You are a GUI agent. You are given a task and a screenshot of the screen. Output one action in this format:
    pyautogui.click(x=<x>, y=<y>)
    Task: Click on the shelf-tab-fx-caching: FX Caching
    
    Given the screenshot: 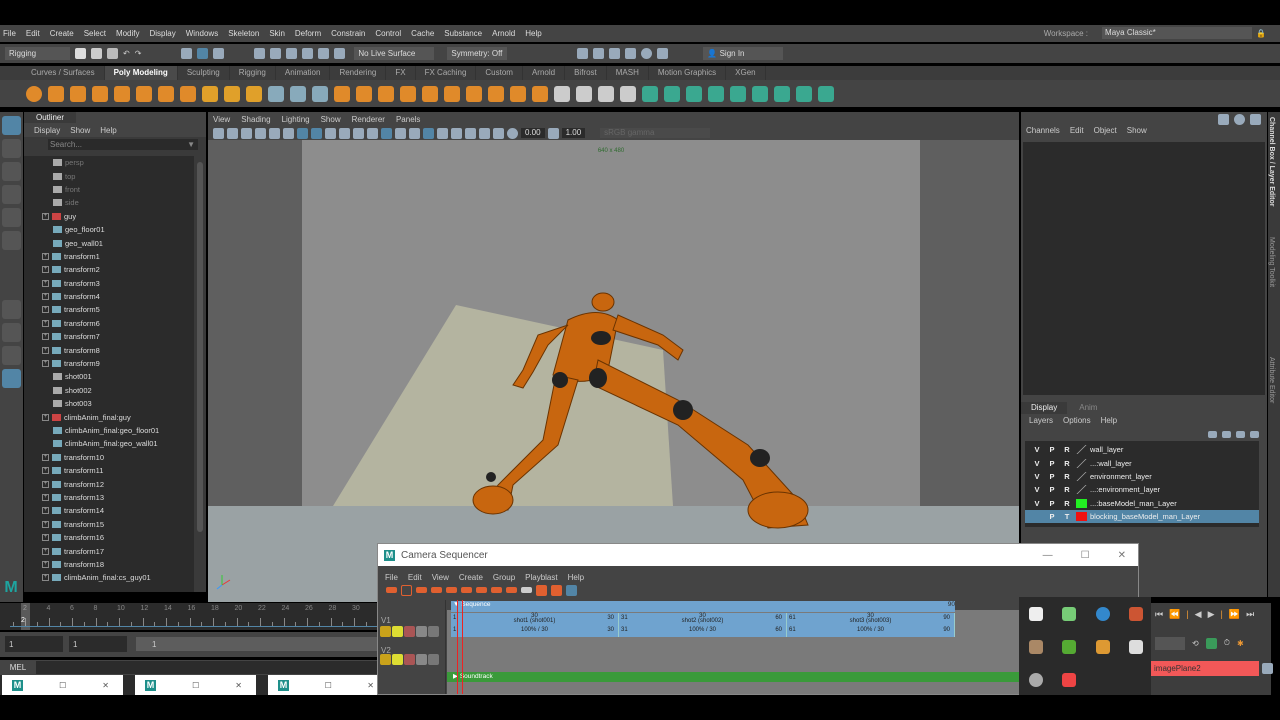 What is the action you would take?
    pyautogui.click(x=446, y=73)
    